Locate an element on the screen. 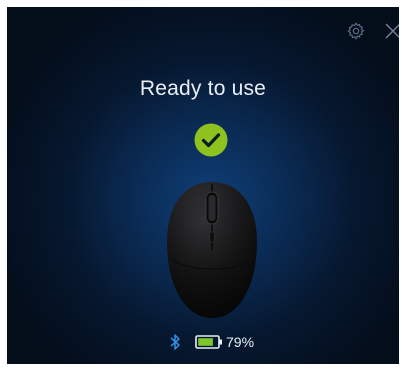 The height and width of the screenshot is (371, 406). status-title: Ready to use is located at coordinates (203, 88).